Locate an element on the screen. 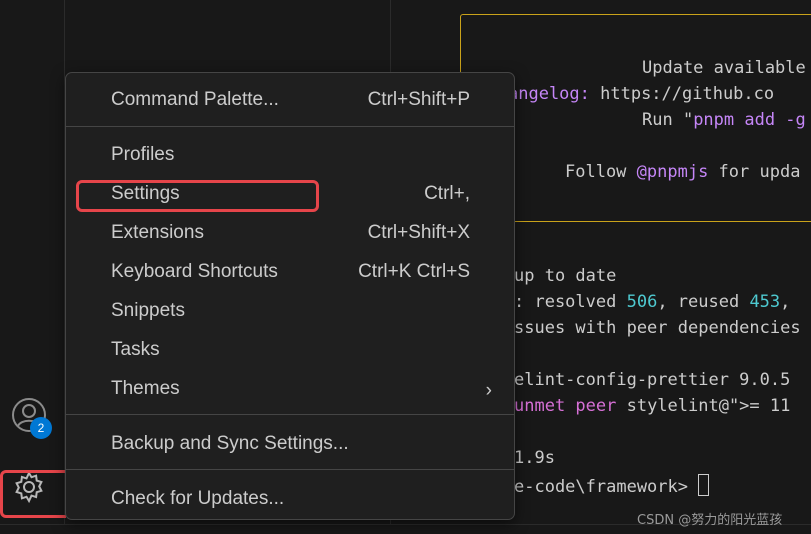 This screenshot has width=811, height=534. menu-item-themes: Themes › is located at coordinates (290, 389).